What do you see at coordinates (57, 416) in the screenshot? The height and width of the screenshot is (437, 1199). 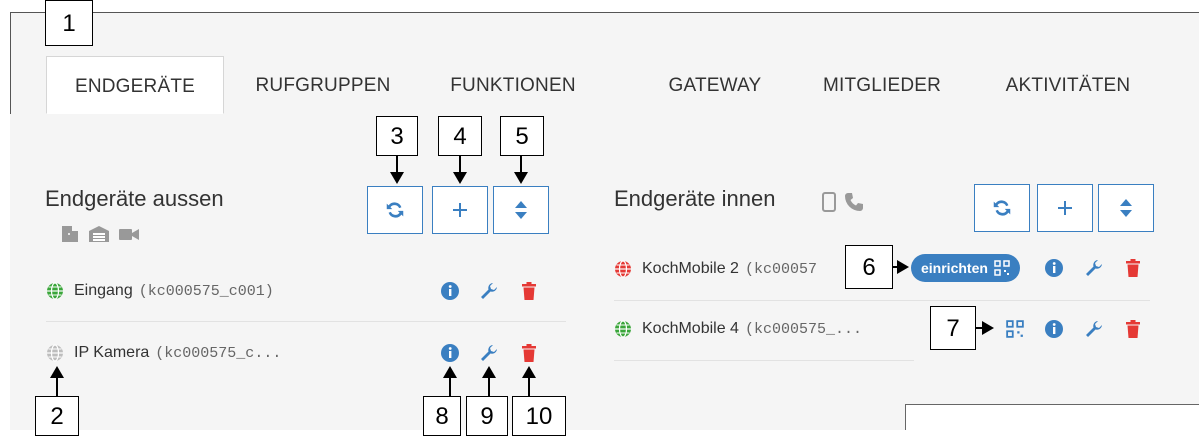 I see `callout-2: 2` at bounding box center [57, 416].